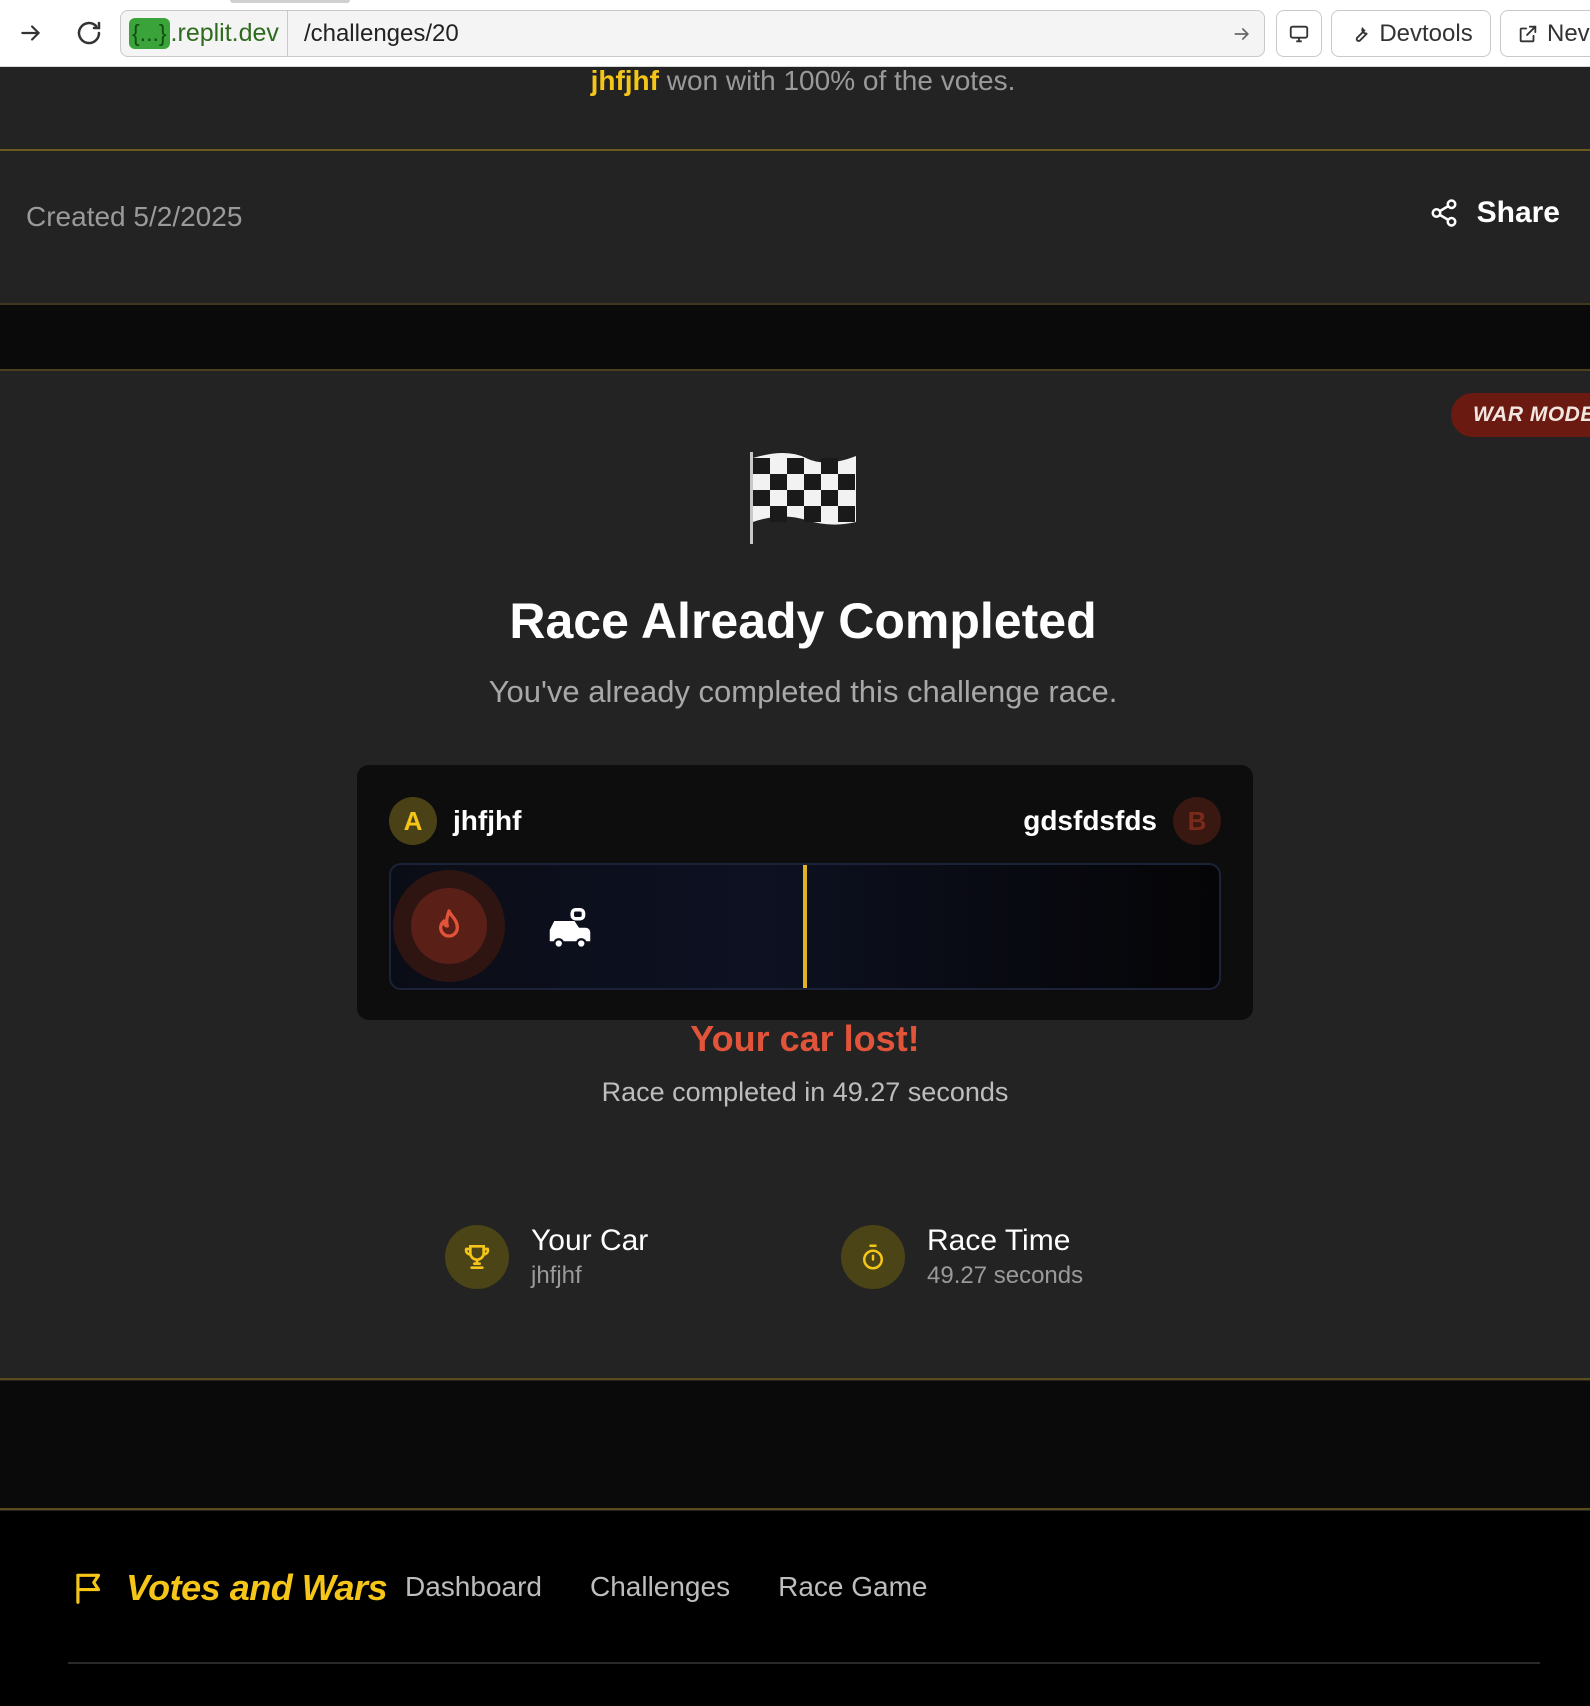  I want to click on forward-button, so click(31, 33).